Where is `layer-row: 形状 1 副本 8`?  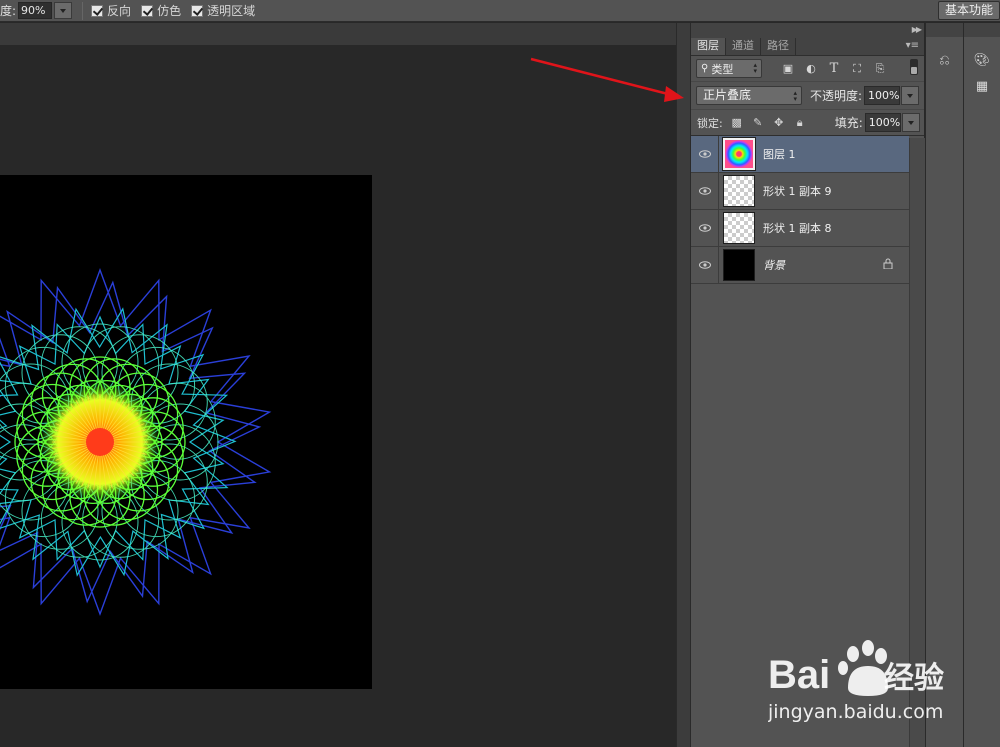
layer-row: 形状 1 副本 8 is located at coordinates (800, 228).